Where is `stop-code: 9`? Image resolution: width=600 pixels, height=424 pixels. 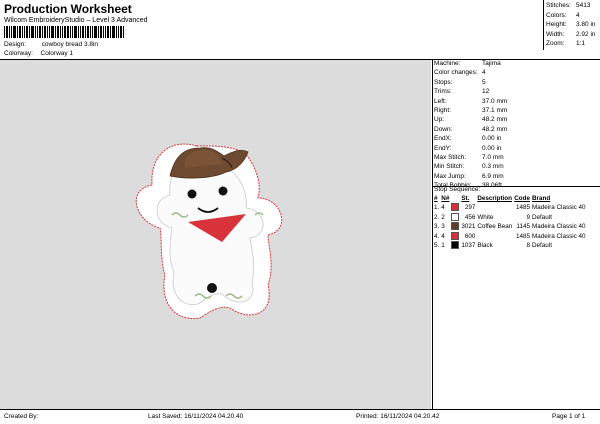 stop-code: 9 is located at coordinates (528, 217).